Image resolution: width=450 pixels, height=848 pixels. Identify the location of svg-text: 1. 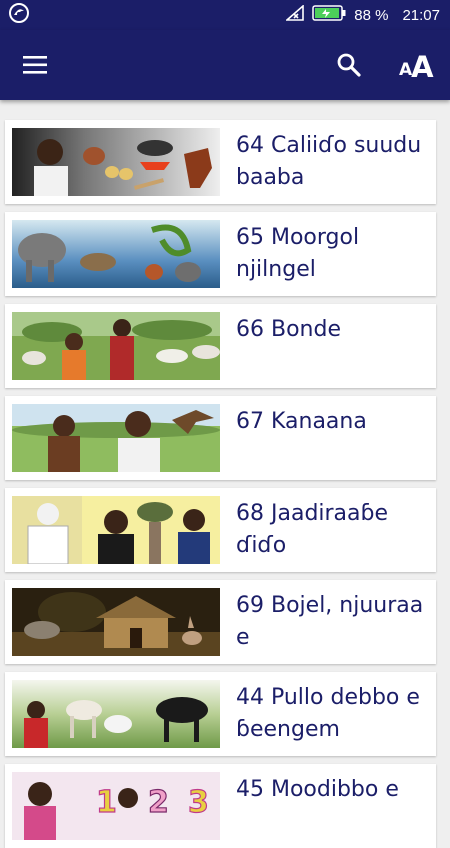
(106, 802).